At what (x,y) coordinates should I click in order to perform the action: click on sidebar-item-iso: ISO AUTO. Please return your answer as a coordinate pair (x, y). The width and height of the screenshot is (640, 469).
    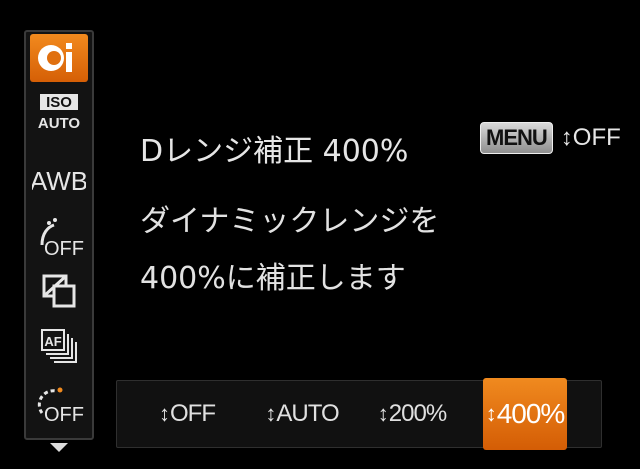
    Looking at the image, I should click on (59, 112).